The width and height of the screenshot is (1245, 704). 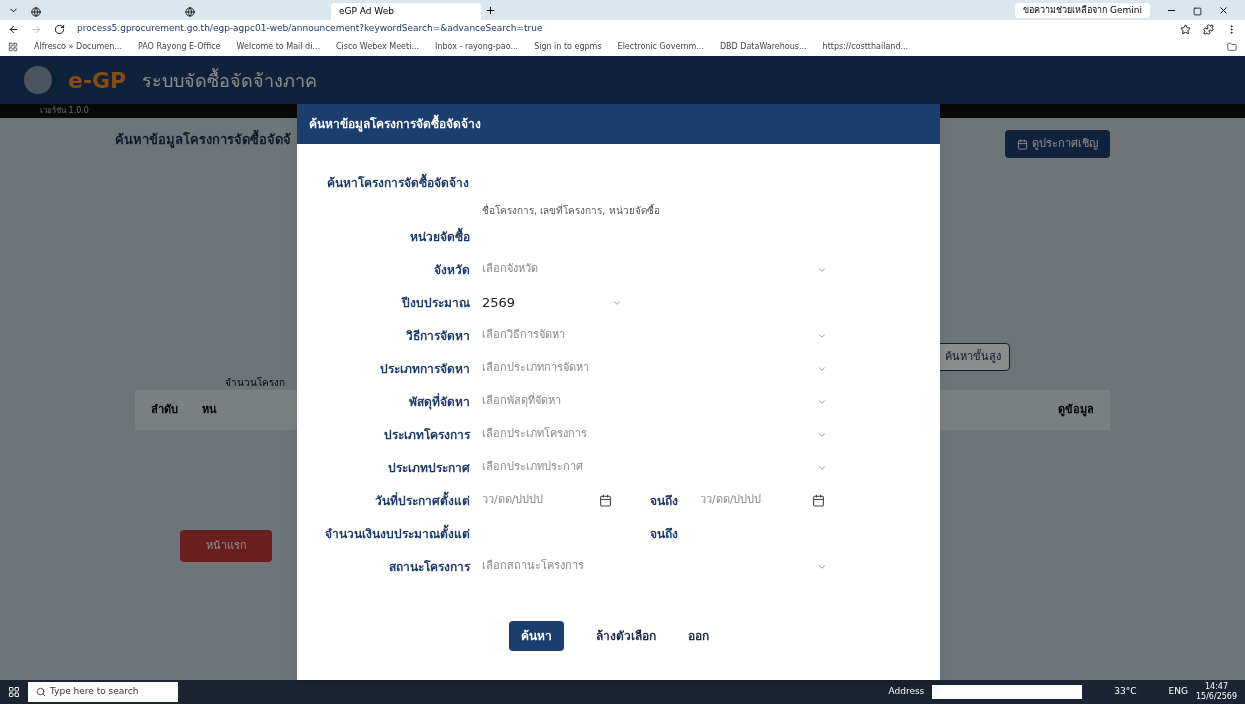 I want to click on field-label: วิธีการจัดหา, so click(x=438, y=336).